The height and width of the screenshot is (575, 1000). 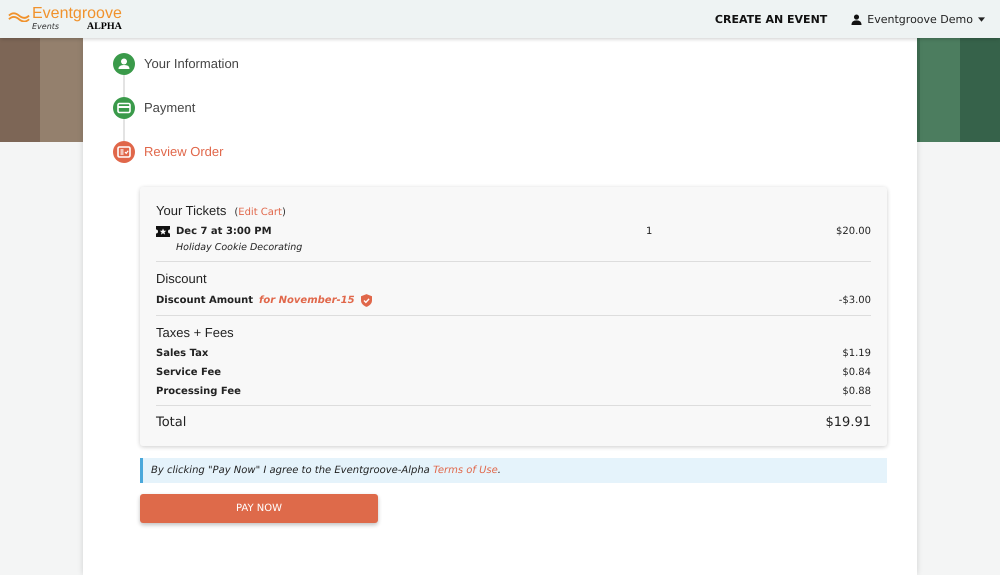 What do you see at coordinates (189, 372) in the screenshot?
I see `fee-label: Service Fee` at bounding box center [189, 372].